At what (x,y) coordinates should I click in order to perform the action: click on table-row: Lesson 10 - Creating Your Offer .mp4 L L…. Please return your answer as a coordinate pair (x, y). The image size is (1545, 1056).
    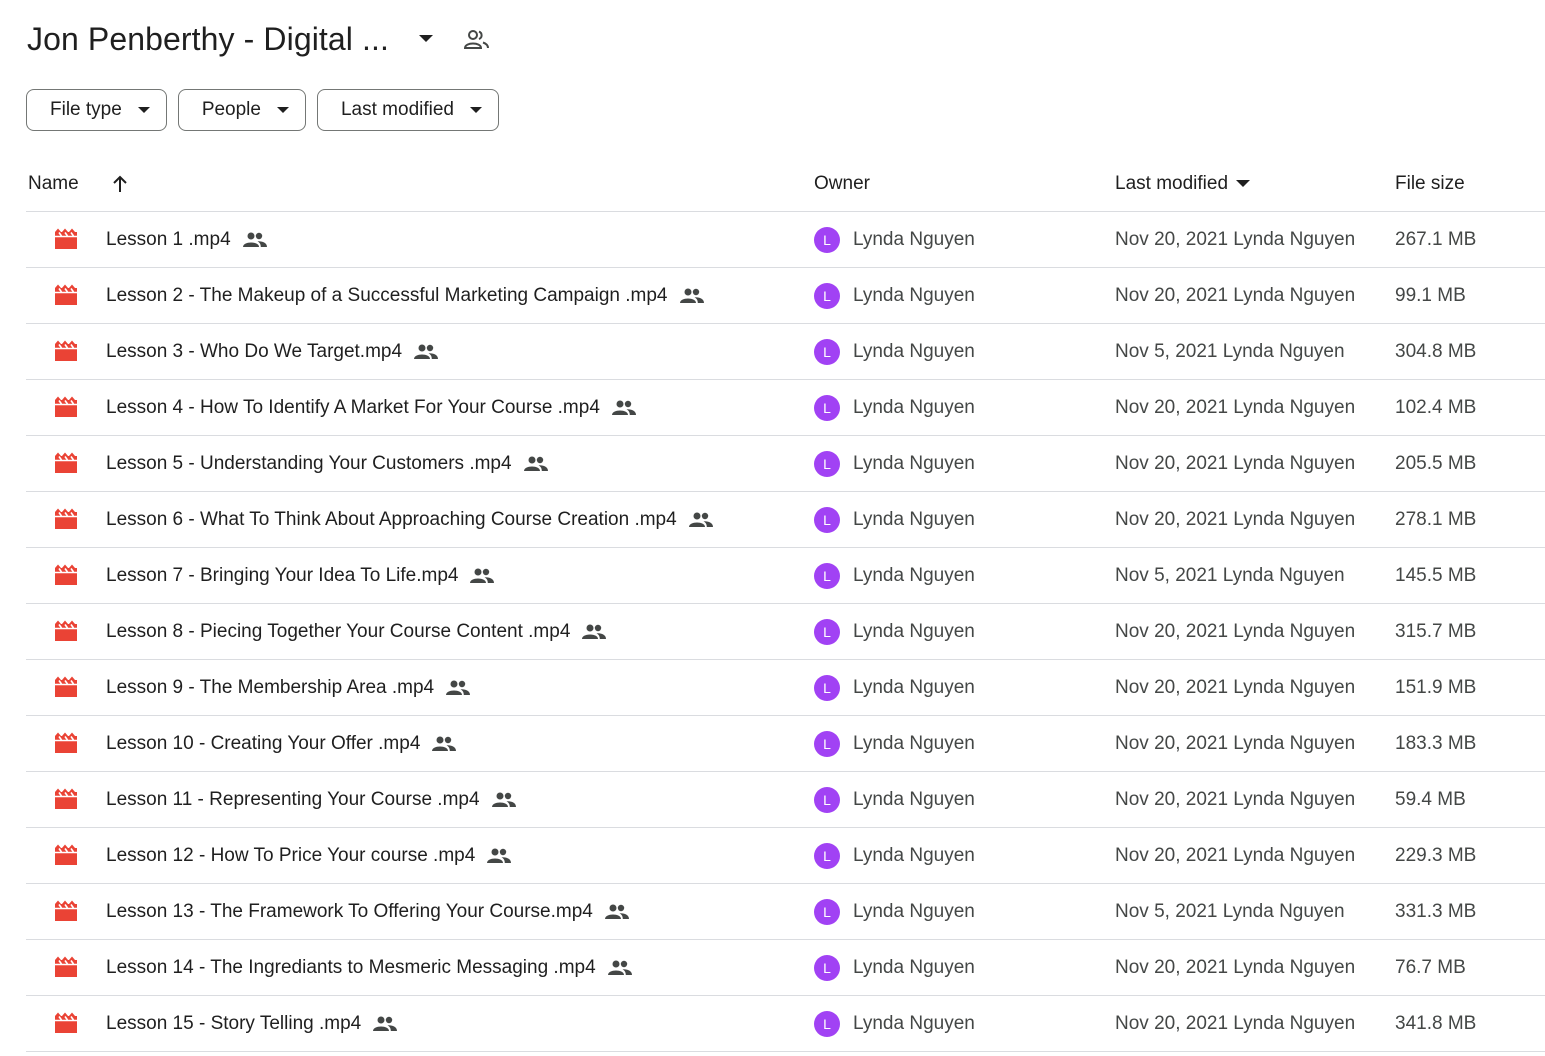
    Looking at the image, I should click on (785, 744).